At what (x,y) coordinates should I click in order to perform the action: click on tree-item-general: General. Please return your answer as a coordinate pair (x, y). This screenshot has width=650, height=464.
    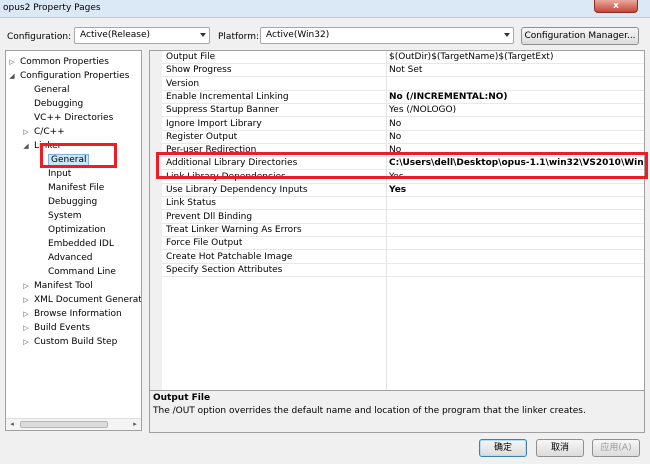
    Looking at the image, I should click on (51, 90).